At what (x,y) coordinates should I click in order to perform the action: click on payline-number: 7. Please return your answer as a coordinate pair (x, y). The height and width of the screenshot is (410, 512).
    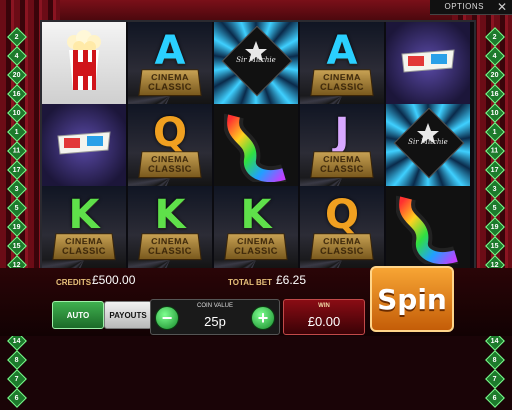
    Looking at the image, I should click on (17, 379).